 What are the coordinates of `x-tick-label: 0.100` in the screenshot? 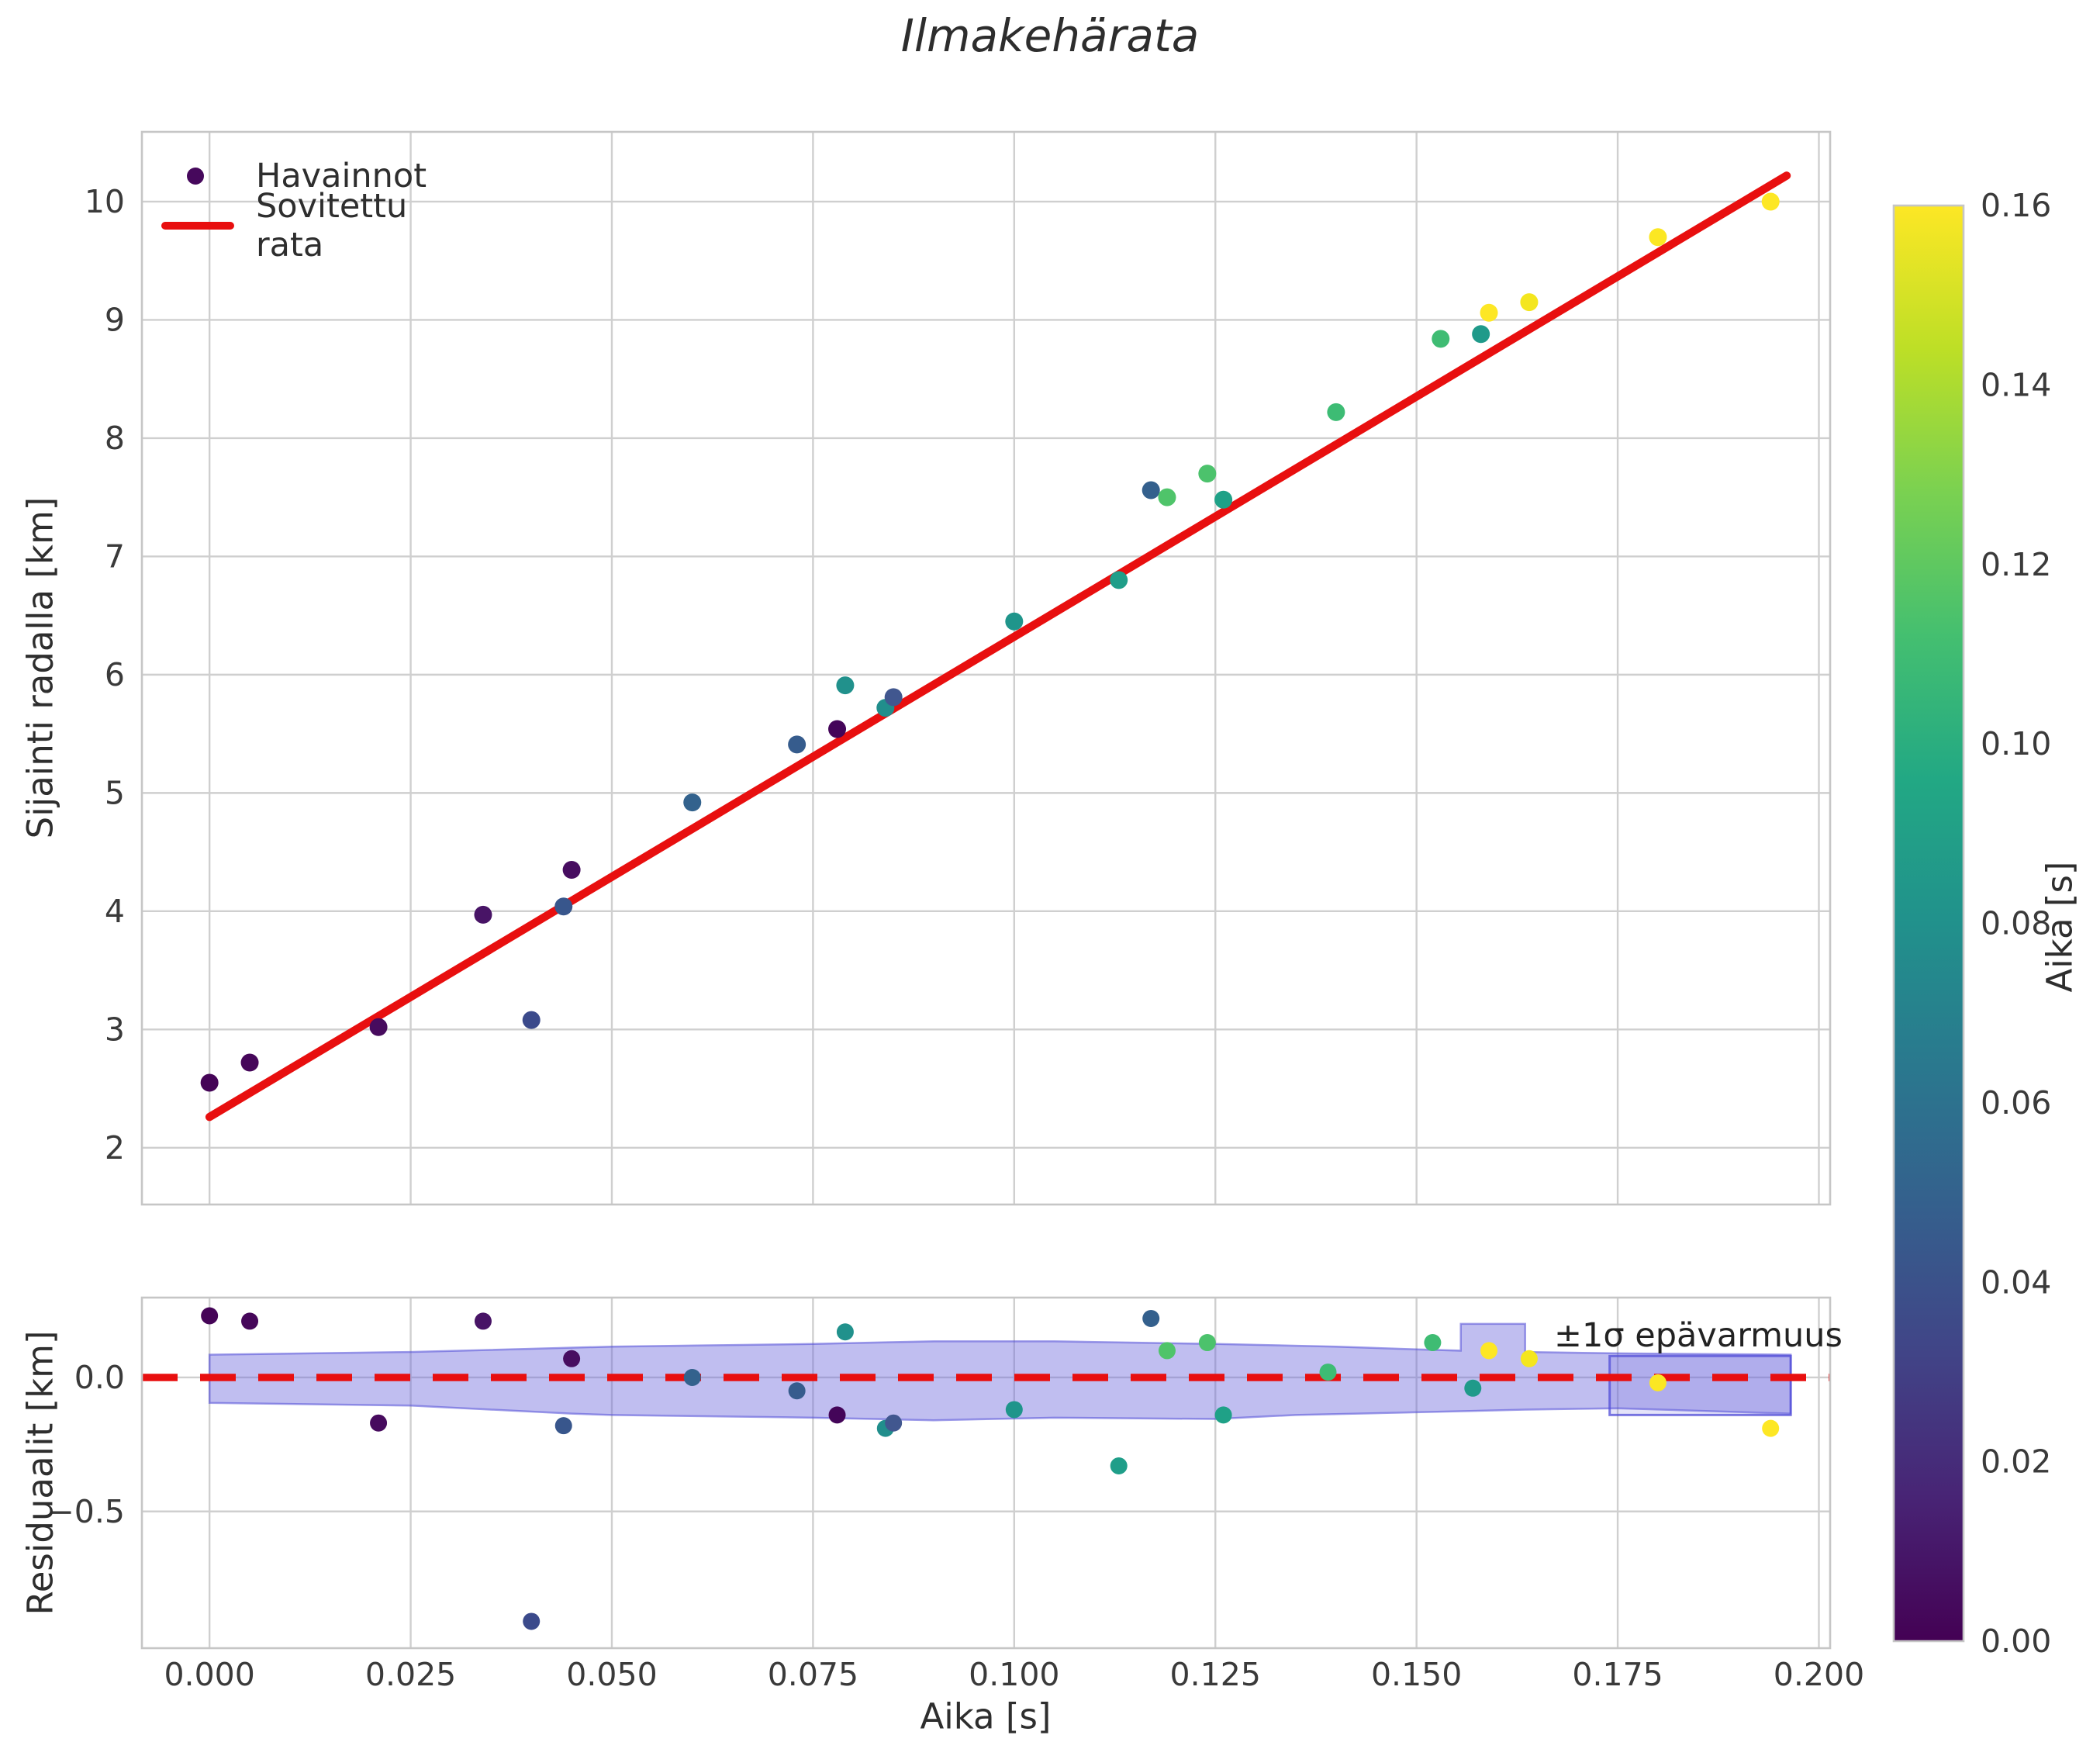 It's located at (1014, 1674).